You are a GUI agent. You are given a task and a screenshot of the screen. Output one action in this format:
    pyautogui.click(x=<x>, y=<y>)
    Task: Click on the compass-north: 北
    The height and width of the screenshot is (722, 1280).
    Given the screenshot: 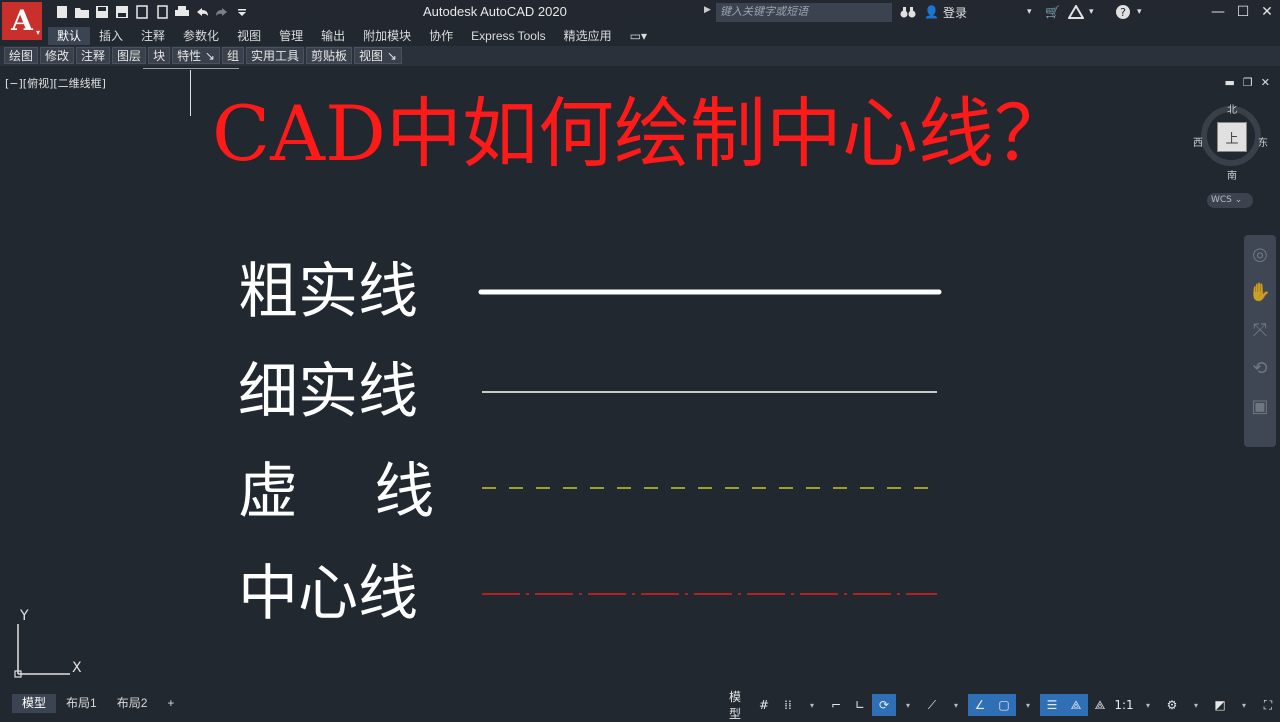 What is the action you would take?
    pyautogui.click(x=1232, y=108)
    